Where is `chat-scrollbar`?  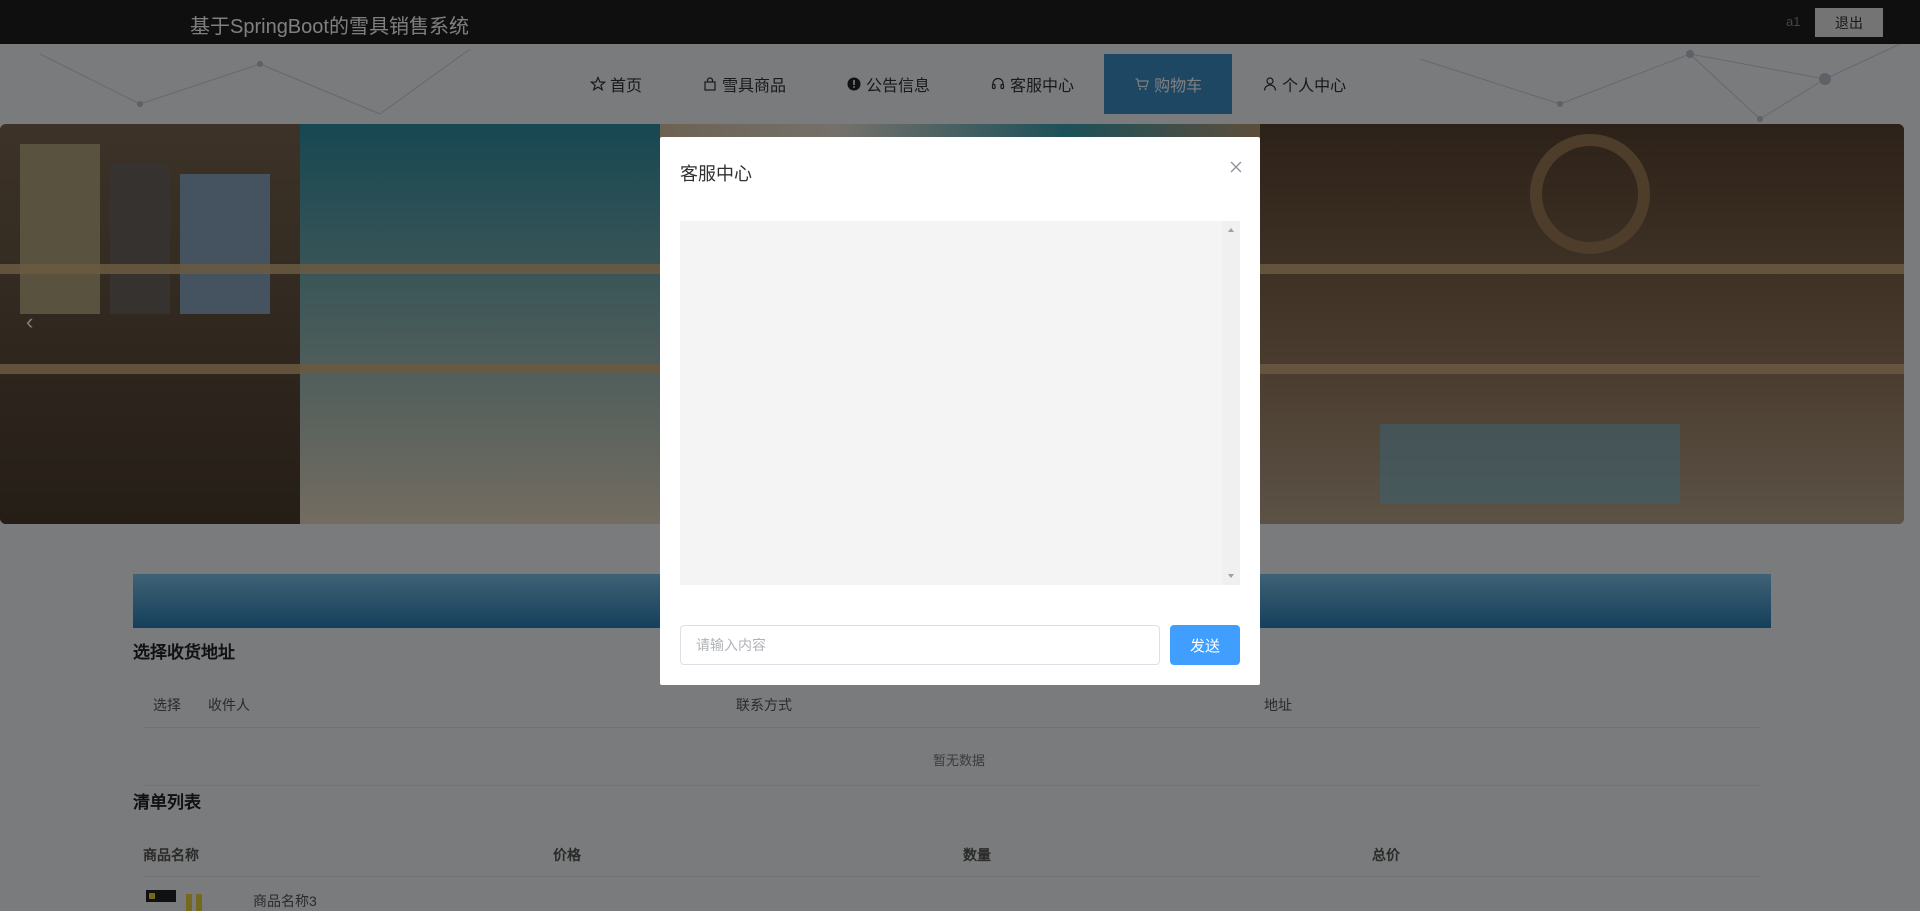 chat-scrollbar is located at coordinates (1231, 403).